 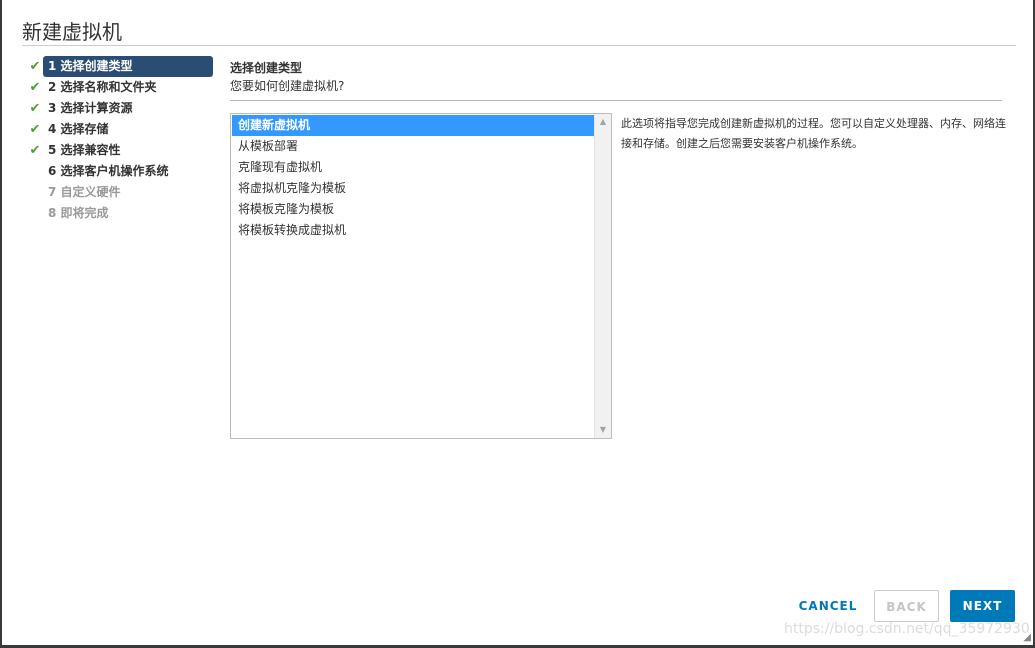 I want to click on wizard-step-label: 1 选择创建类型, so click(x=128, y=66).